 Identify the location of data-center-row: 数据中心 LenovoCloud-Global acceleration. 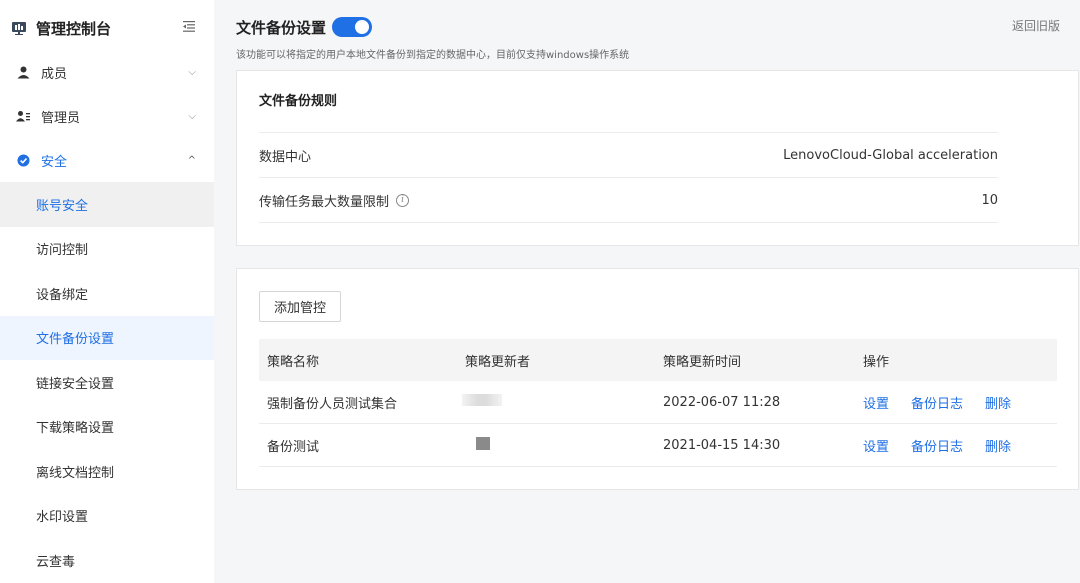
(628, 155).